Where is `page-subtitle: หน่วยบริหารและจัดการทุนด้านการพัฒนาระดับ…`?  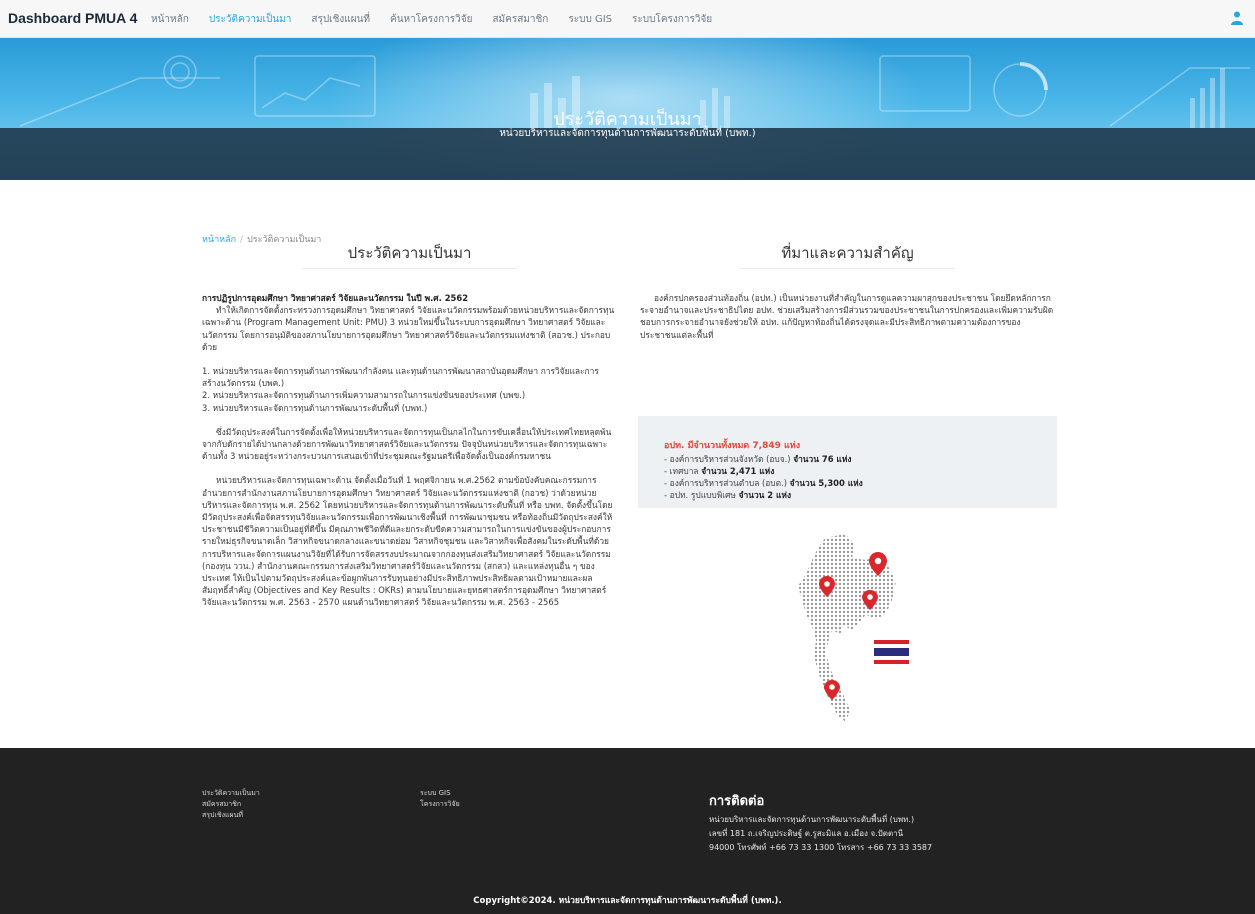 page-subtitle: หน่วยบริหารและจัดการทุนด้านการพัฒนาระดับ… is located at coordinates (627, 133).